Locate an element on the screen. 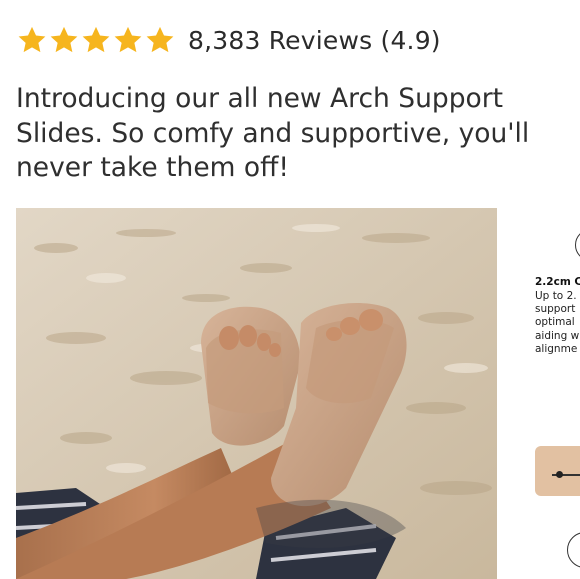  feature-title: 2.2cm C is located at coordinates (557, 282).